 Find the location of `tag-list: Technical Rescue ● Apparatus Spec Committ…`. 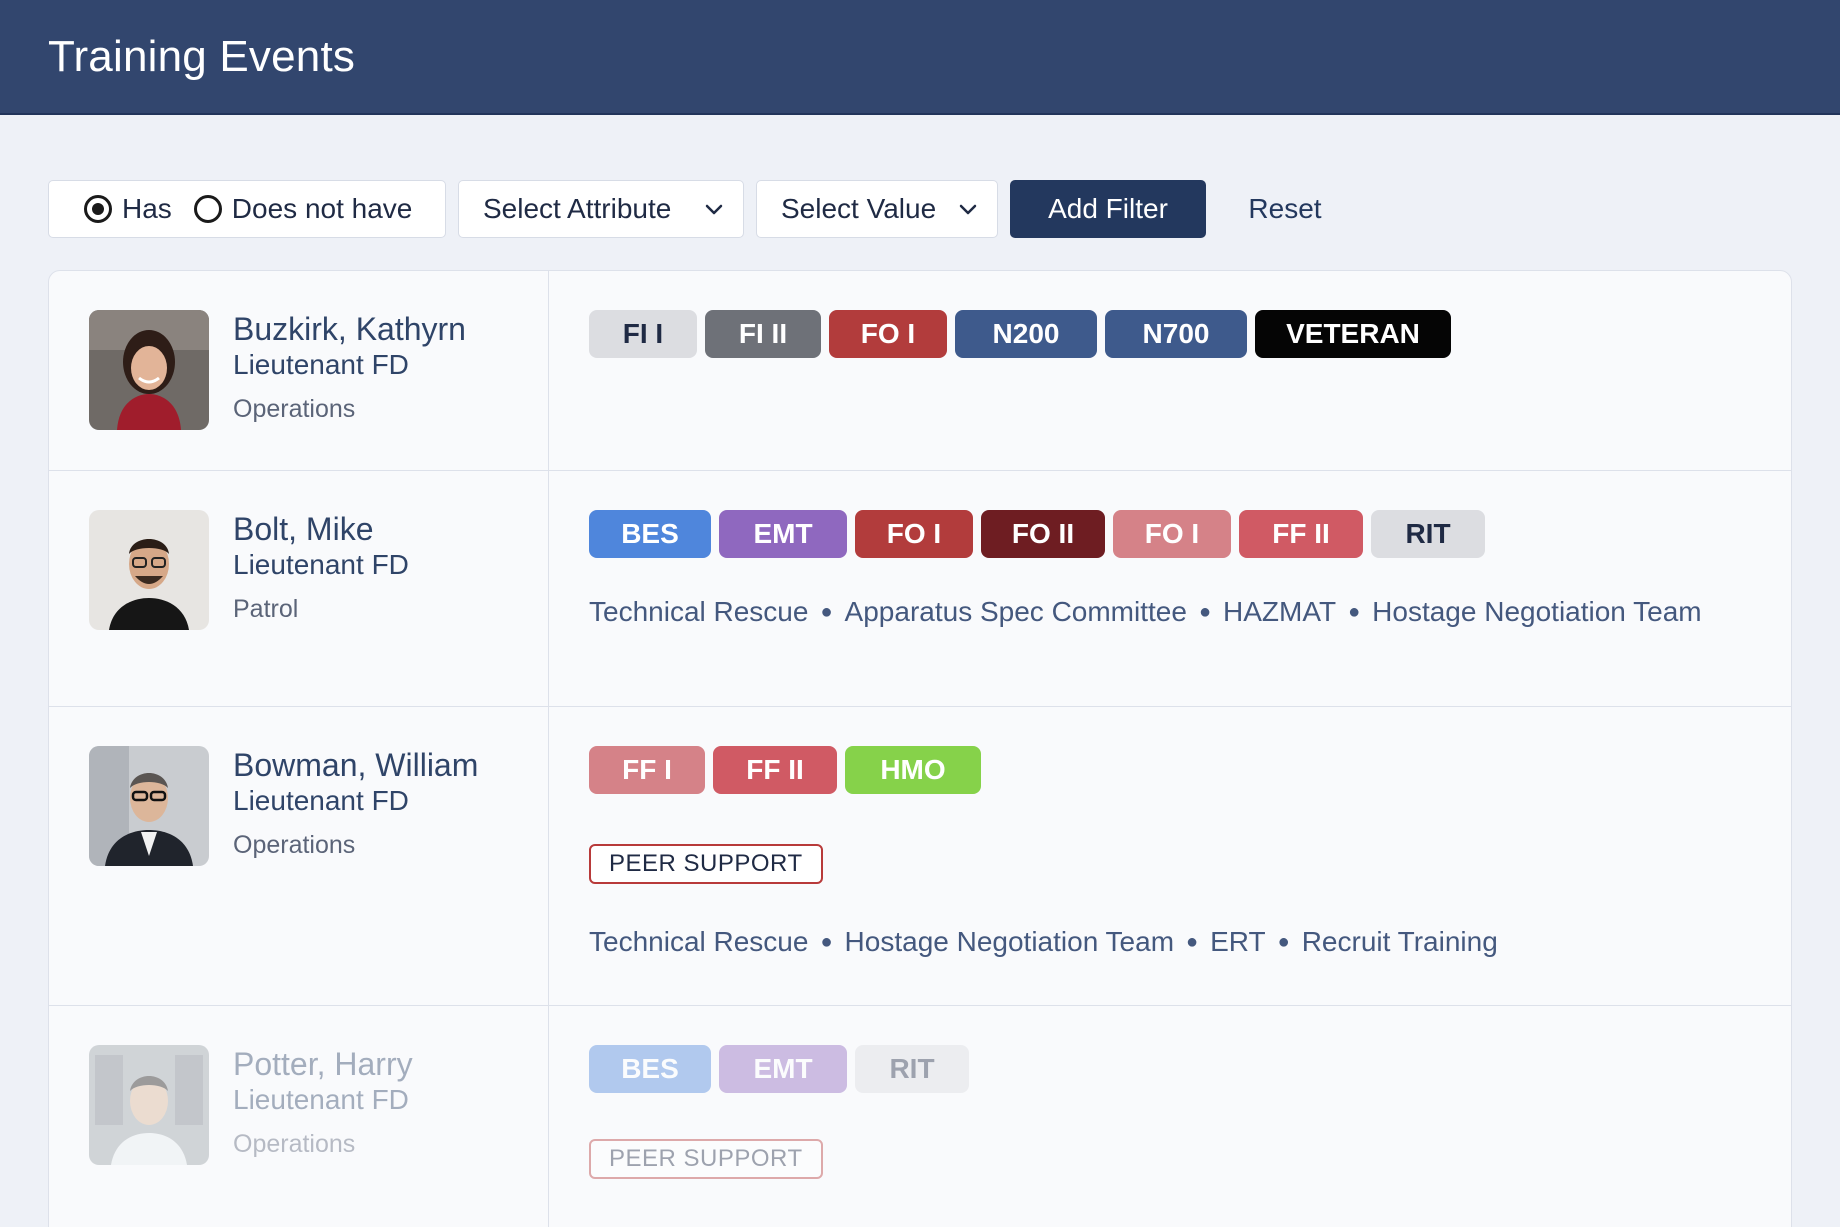

tag-list: Technical Rescue ● Apparatus Spec Committ… is located at coordinates (1145, 612).